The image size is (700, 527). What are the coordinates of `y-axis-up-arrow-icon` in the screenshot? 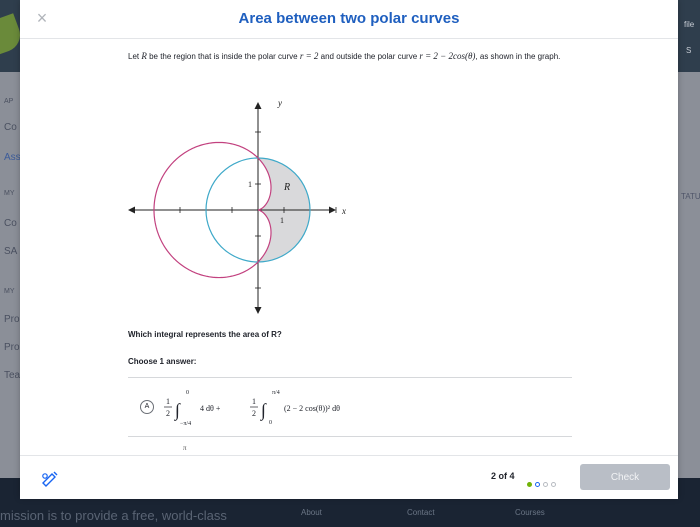 It's located at (258, 105).